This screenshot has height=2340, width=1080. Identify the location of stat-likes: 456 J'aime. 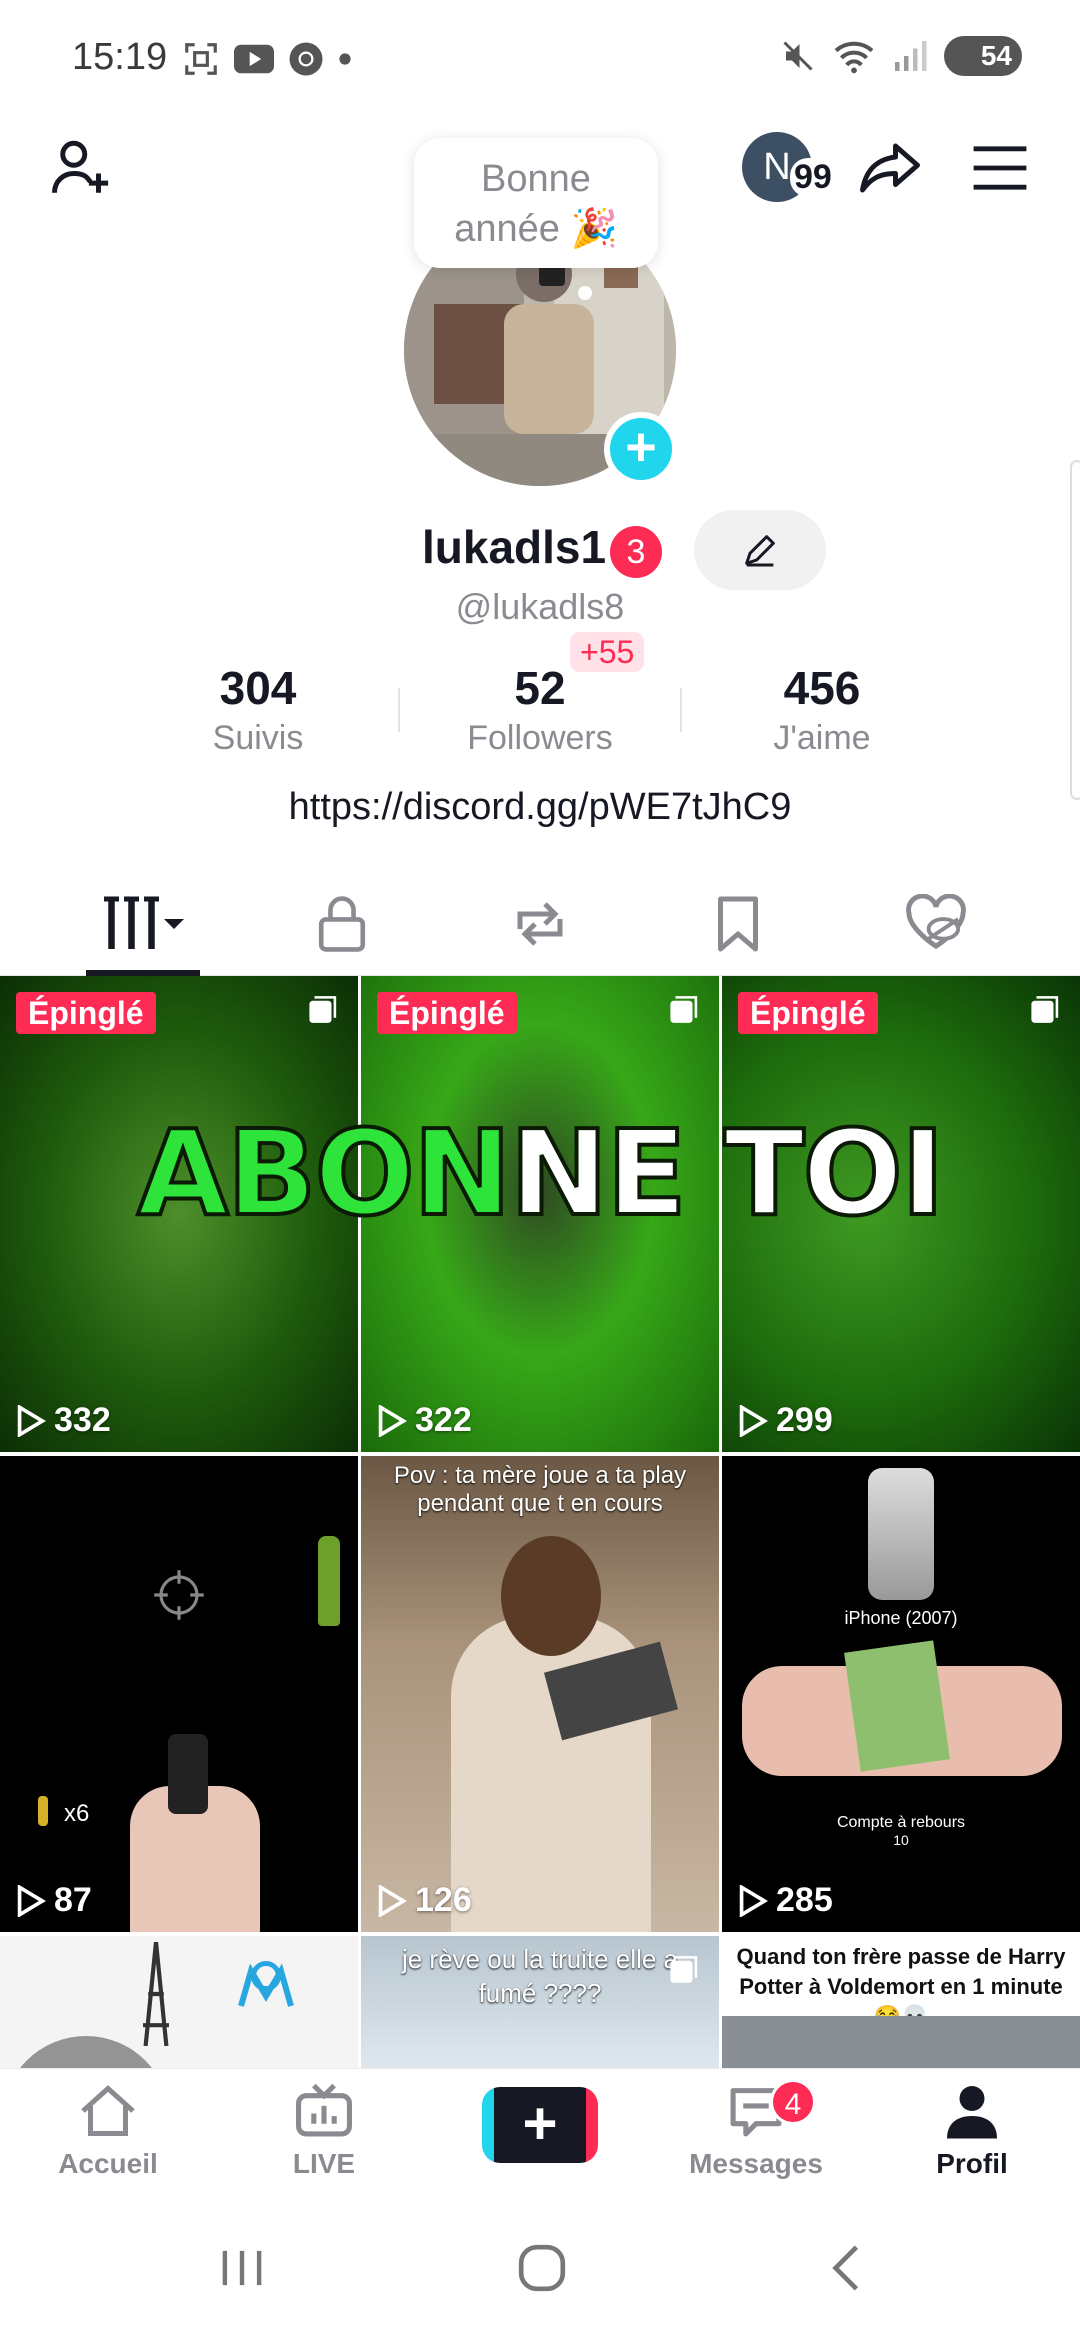
(822, 710).